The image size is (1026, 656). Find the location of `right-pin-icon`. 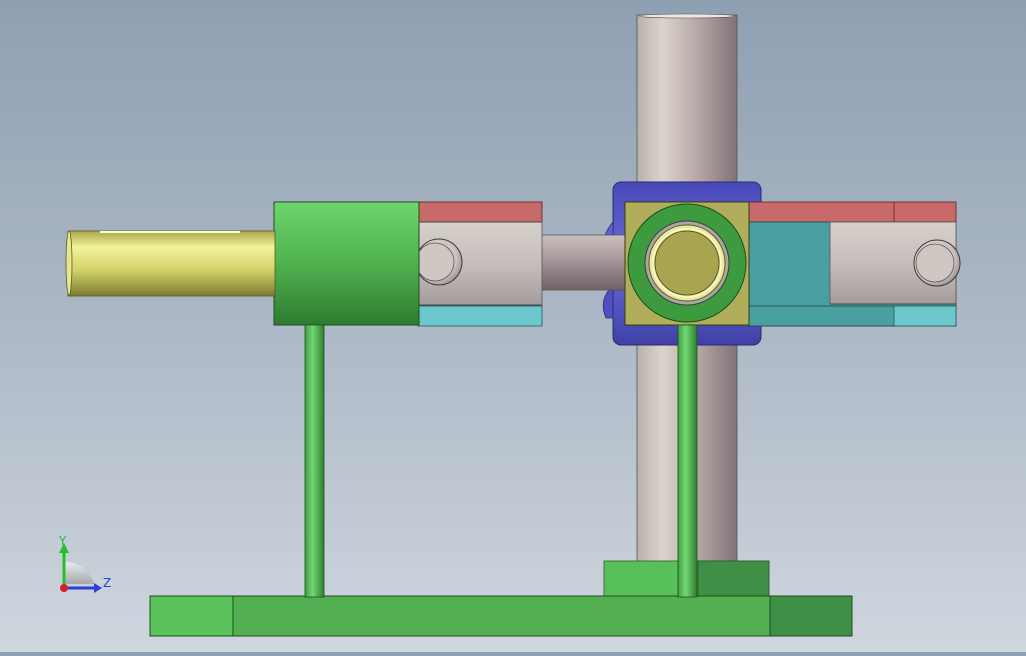

right-pin-icon is located at coordinates (937, 263).